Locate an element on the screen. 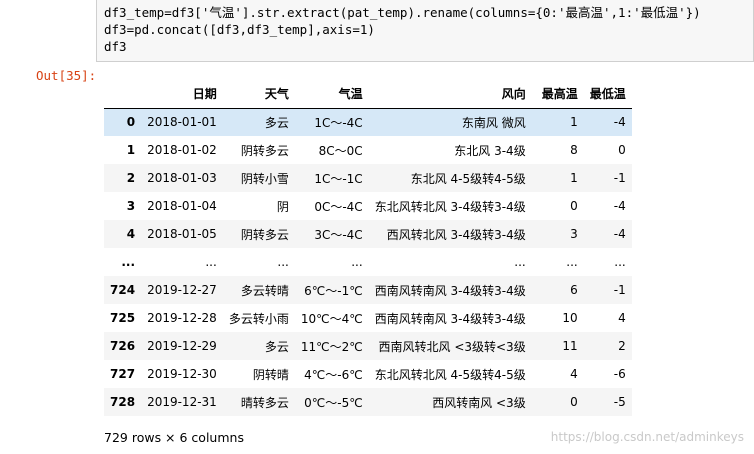 This screenshot has width=754, height=454. row-index: 727 is located at coordinates (123, 374).